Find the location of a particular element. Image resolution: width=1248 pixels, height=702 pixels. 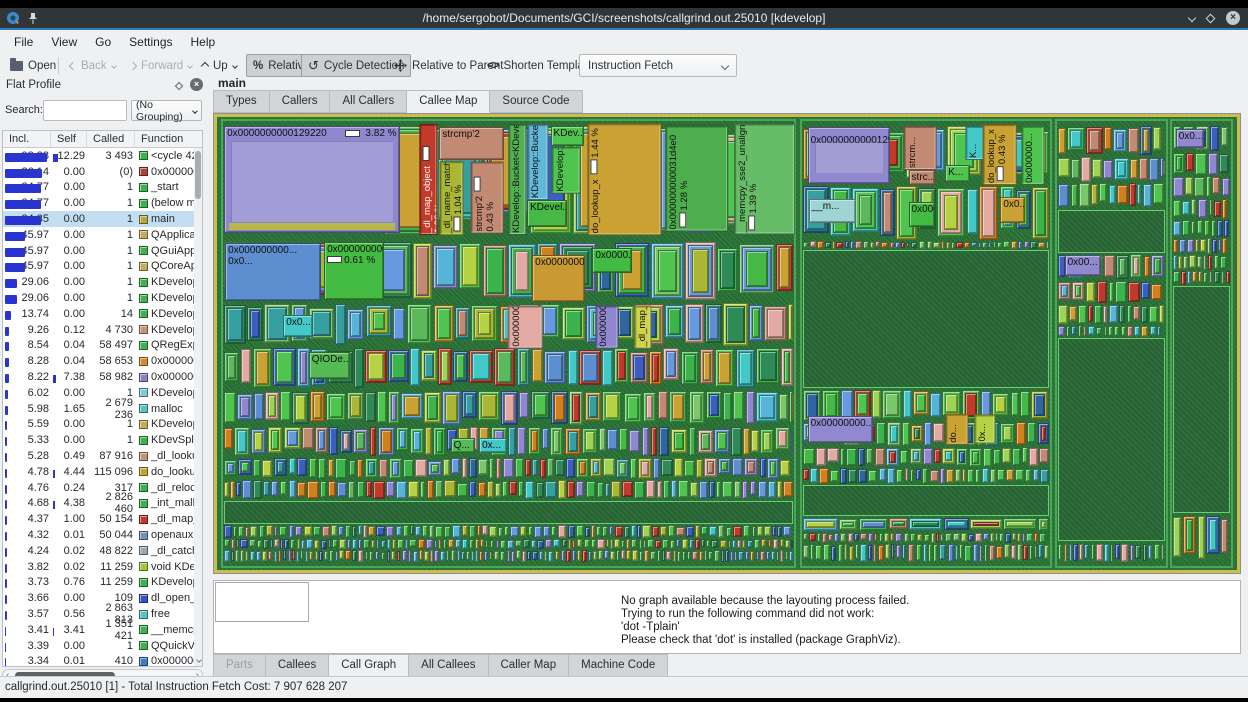

table-row: 84.350.001main is located at coordinates (98, 219).